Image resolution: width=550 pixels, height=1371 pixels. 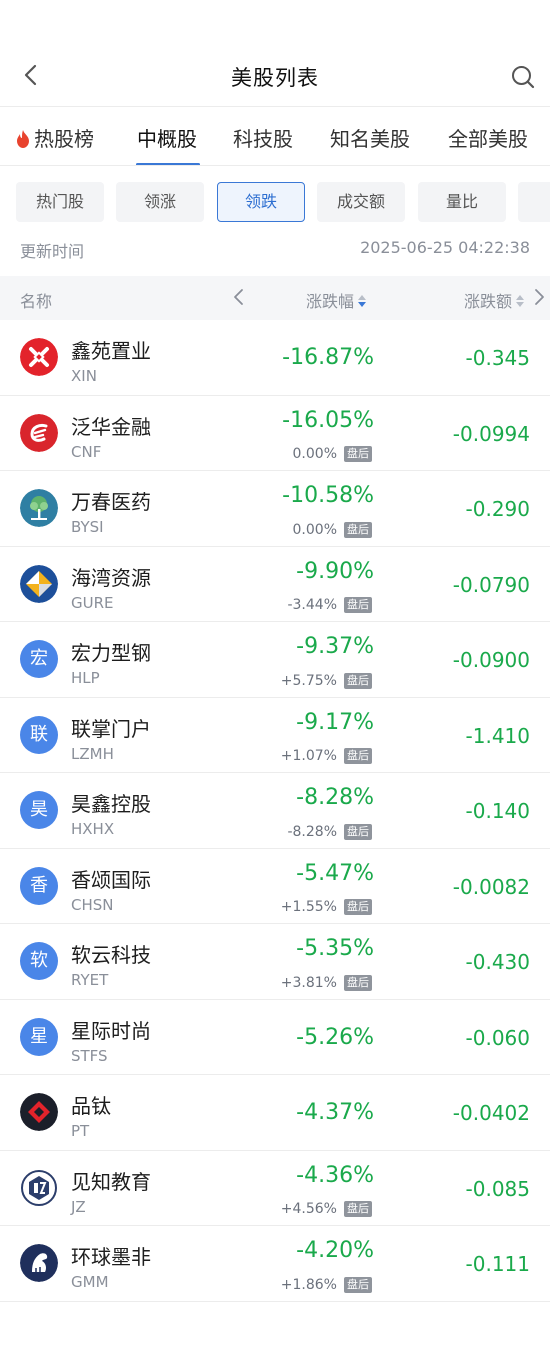 I want to click on table-header: 名称 涨跌幅 涨跌额, so click(x=275, y=298).